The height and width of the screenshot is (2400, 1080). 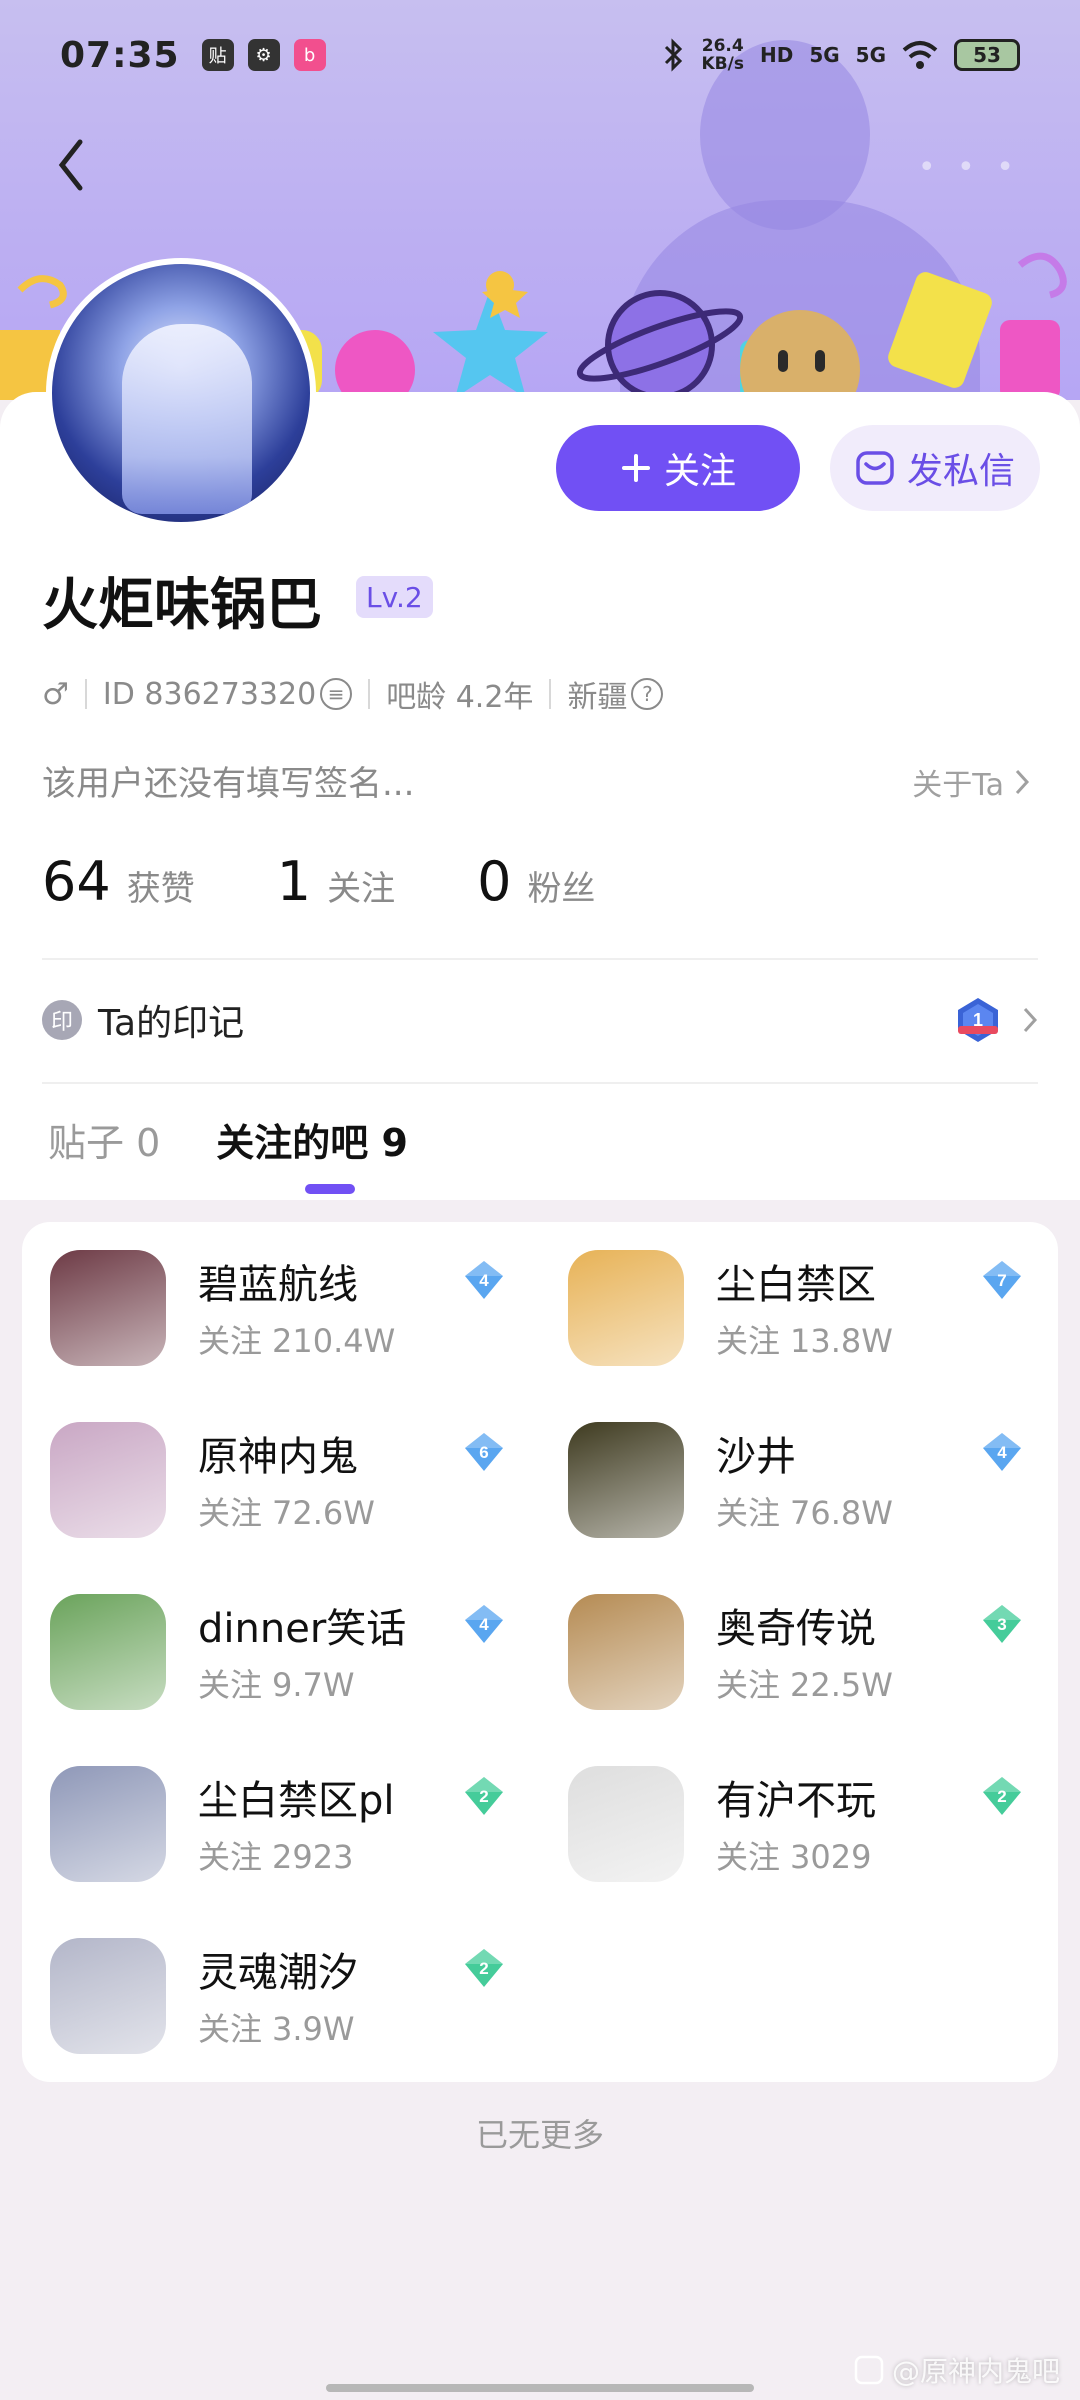 What do you see at coordinates (699, 471) in the screenshot?
I see `follow-button-label: 关注` at bounding box center [699, 471].